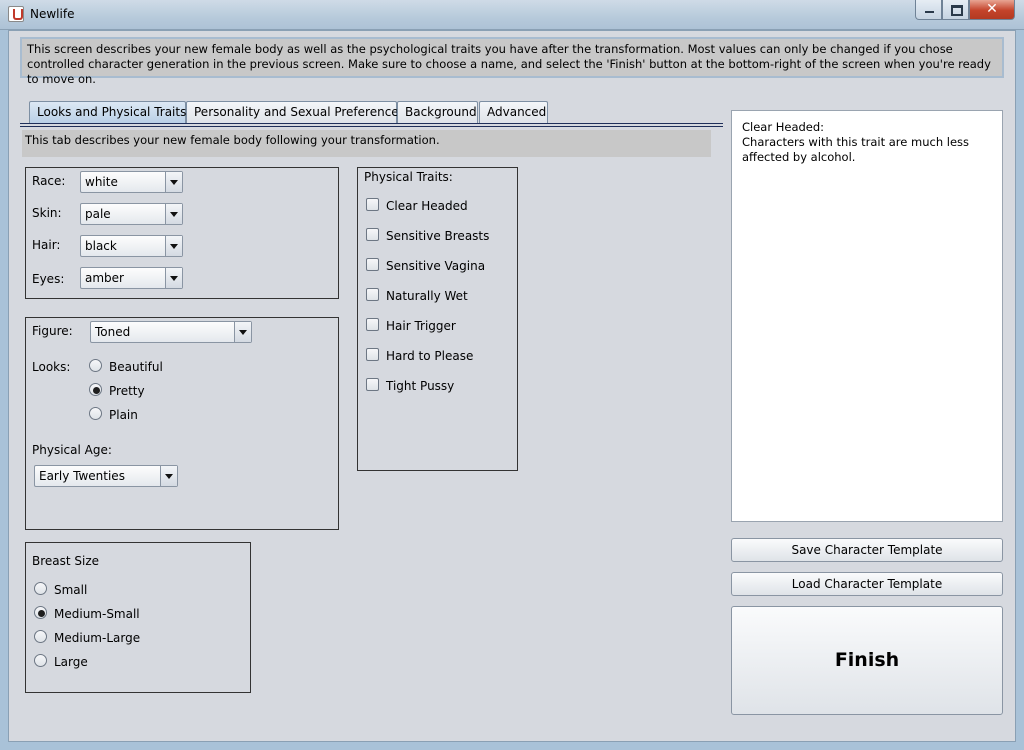 The image size is (1024, 750). Describe the element at coordinates (95, 365) in the screenshot. I see `looks-beautiful-radio` at that location.